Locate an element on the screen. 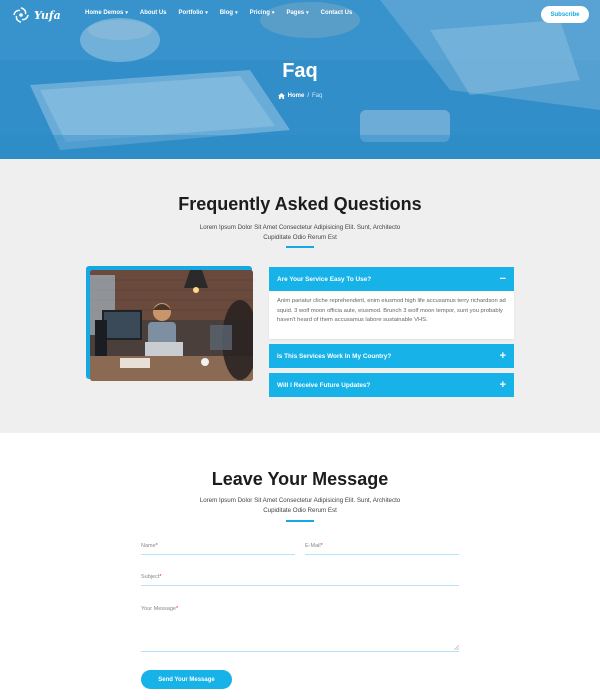 The height and width of the screenshot is (700, 600). faq-question: Will I Receive Future Updates? is located at coordinates (324, 385).